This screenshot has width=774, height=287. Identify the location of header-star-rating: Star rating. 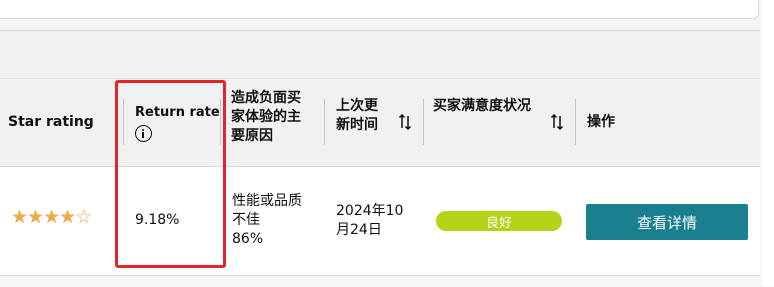
(51, 122).